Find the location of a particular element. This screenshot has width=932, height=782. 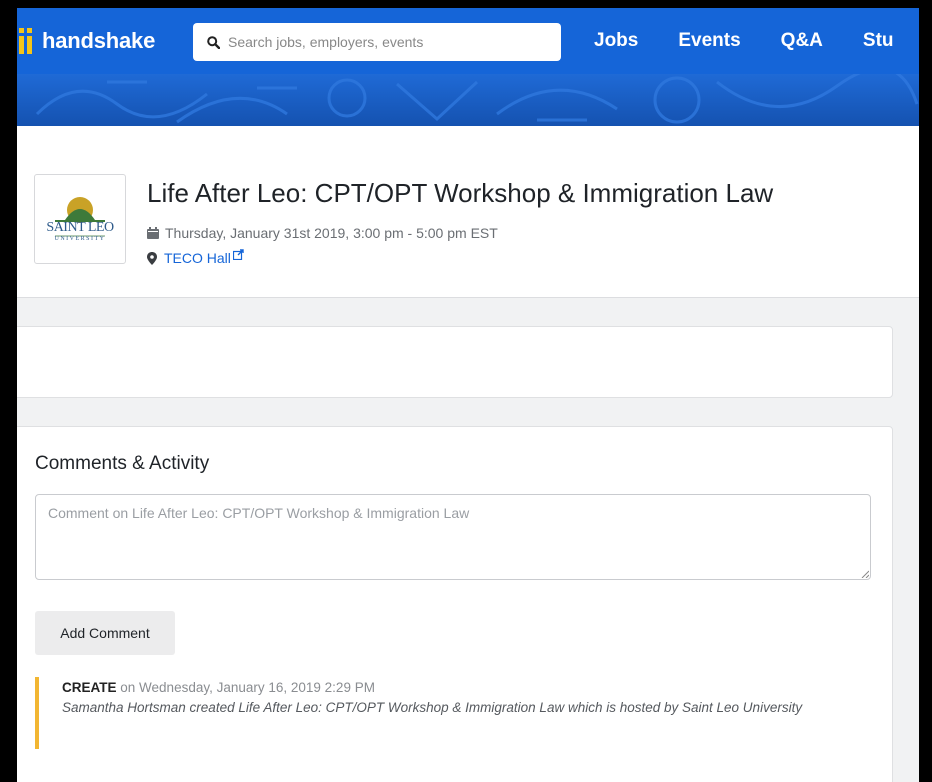

nav-events: Events is located at coordinates (709, 41).